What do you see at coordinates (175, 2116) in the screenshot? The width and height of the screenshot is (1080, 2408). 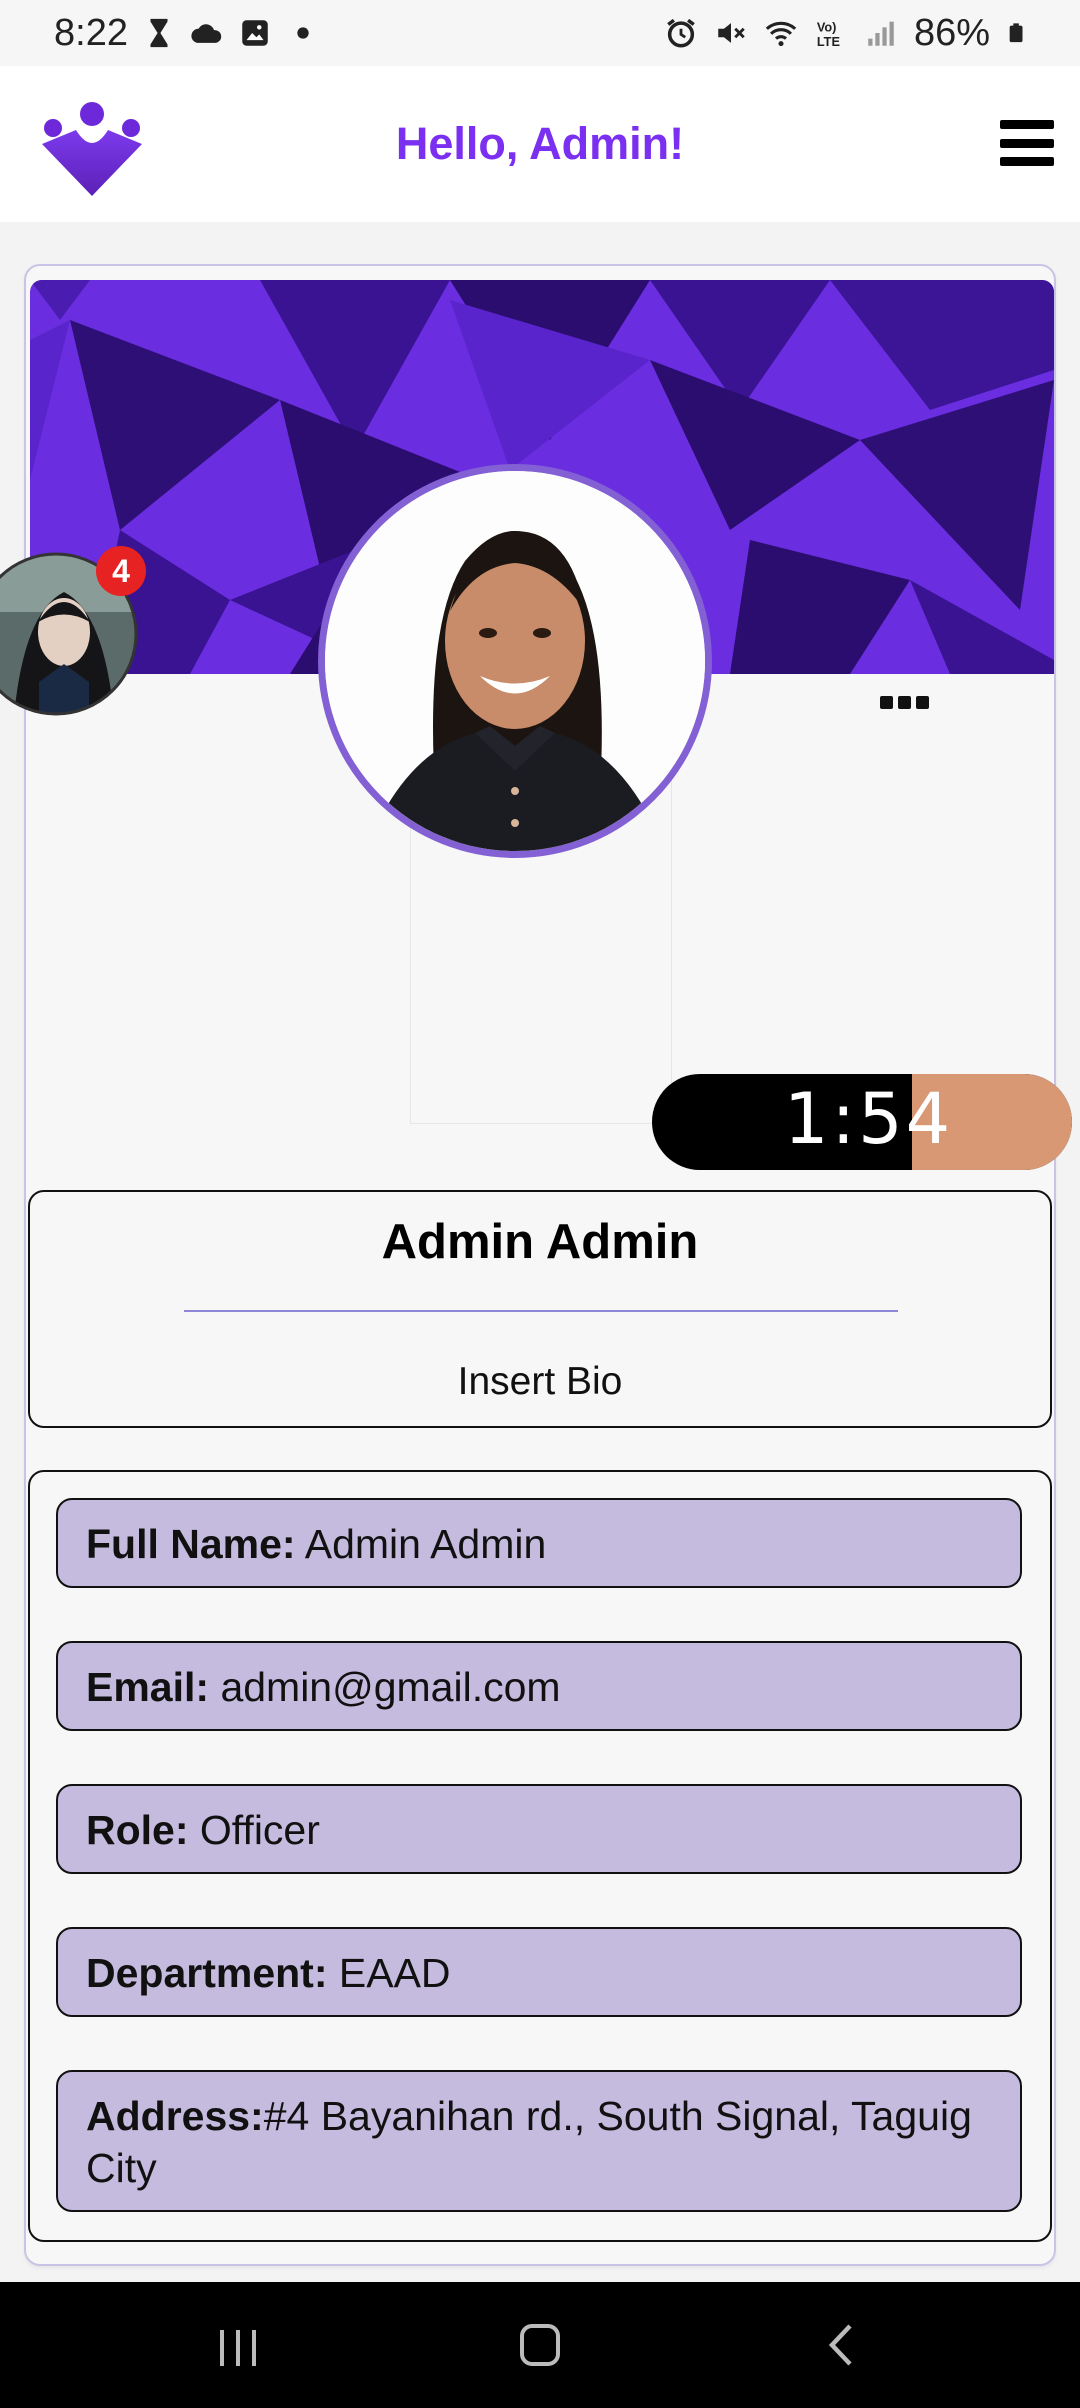 I see `detail-label: Address:` at bounding box center [175, 2116].